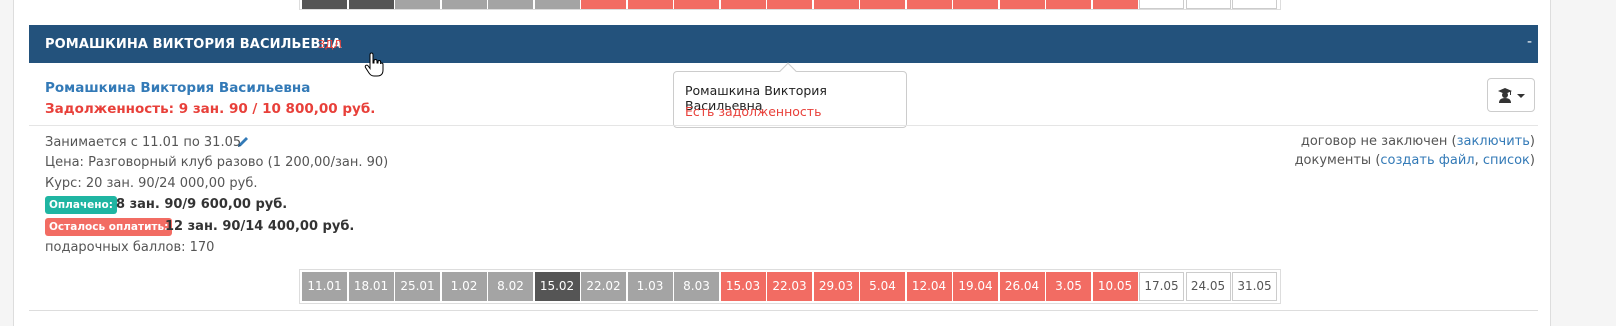  What do you see at coordinates (143, 142) in the screenshot?
I see `study-period: Занимается с 11.01 по 31.05` at bounding box center [143, 142].